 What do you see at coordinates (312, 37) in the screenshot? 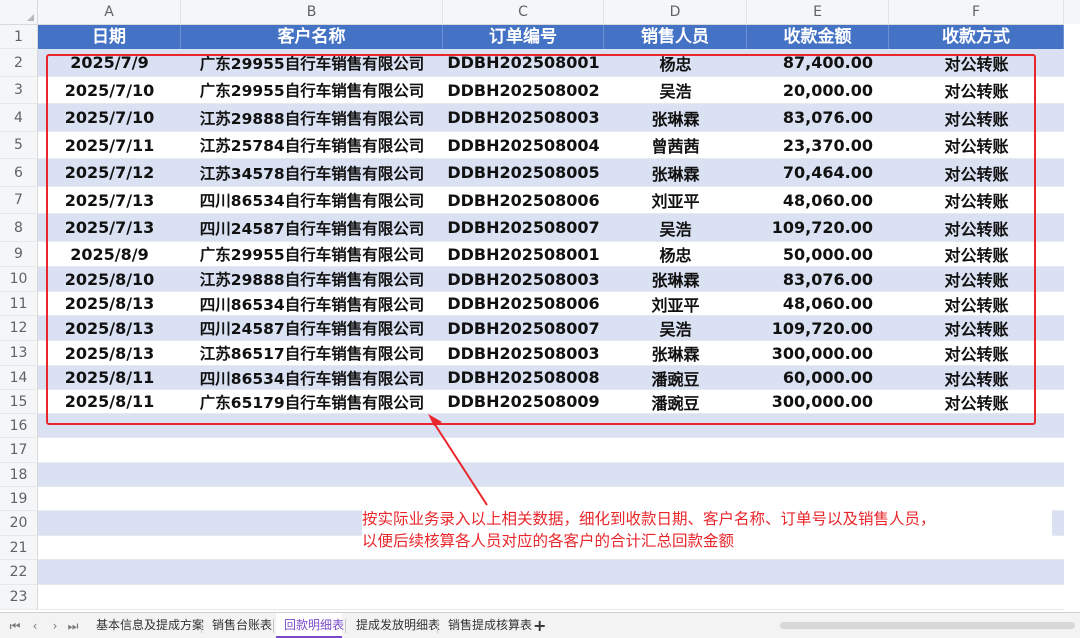
I see `header-cell-customer: 客户名称` at bounding box center [312, 37].